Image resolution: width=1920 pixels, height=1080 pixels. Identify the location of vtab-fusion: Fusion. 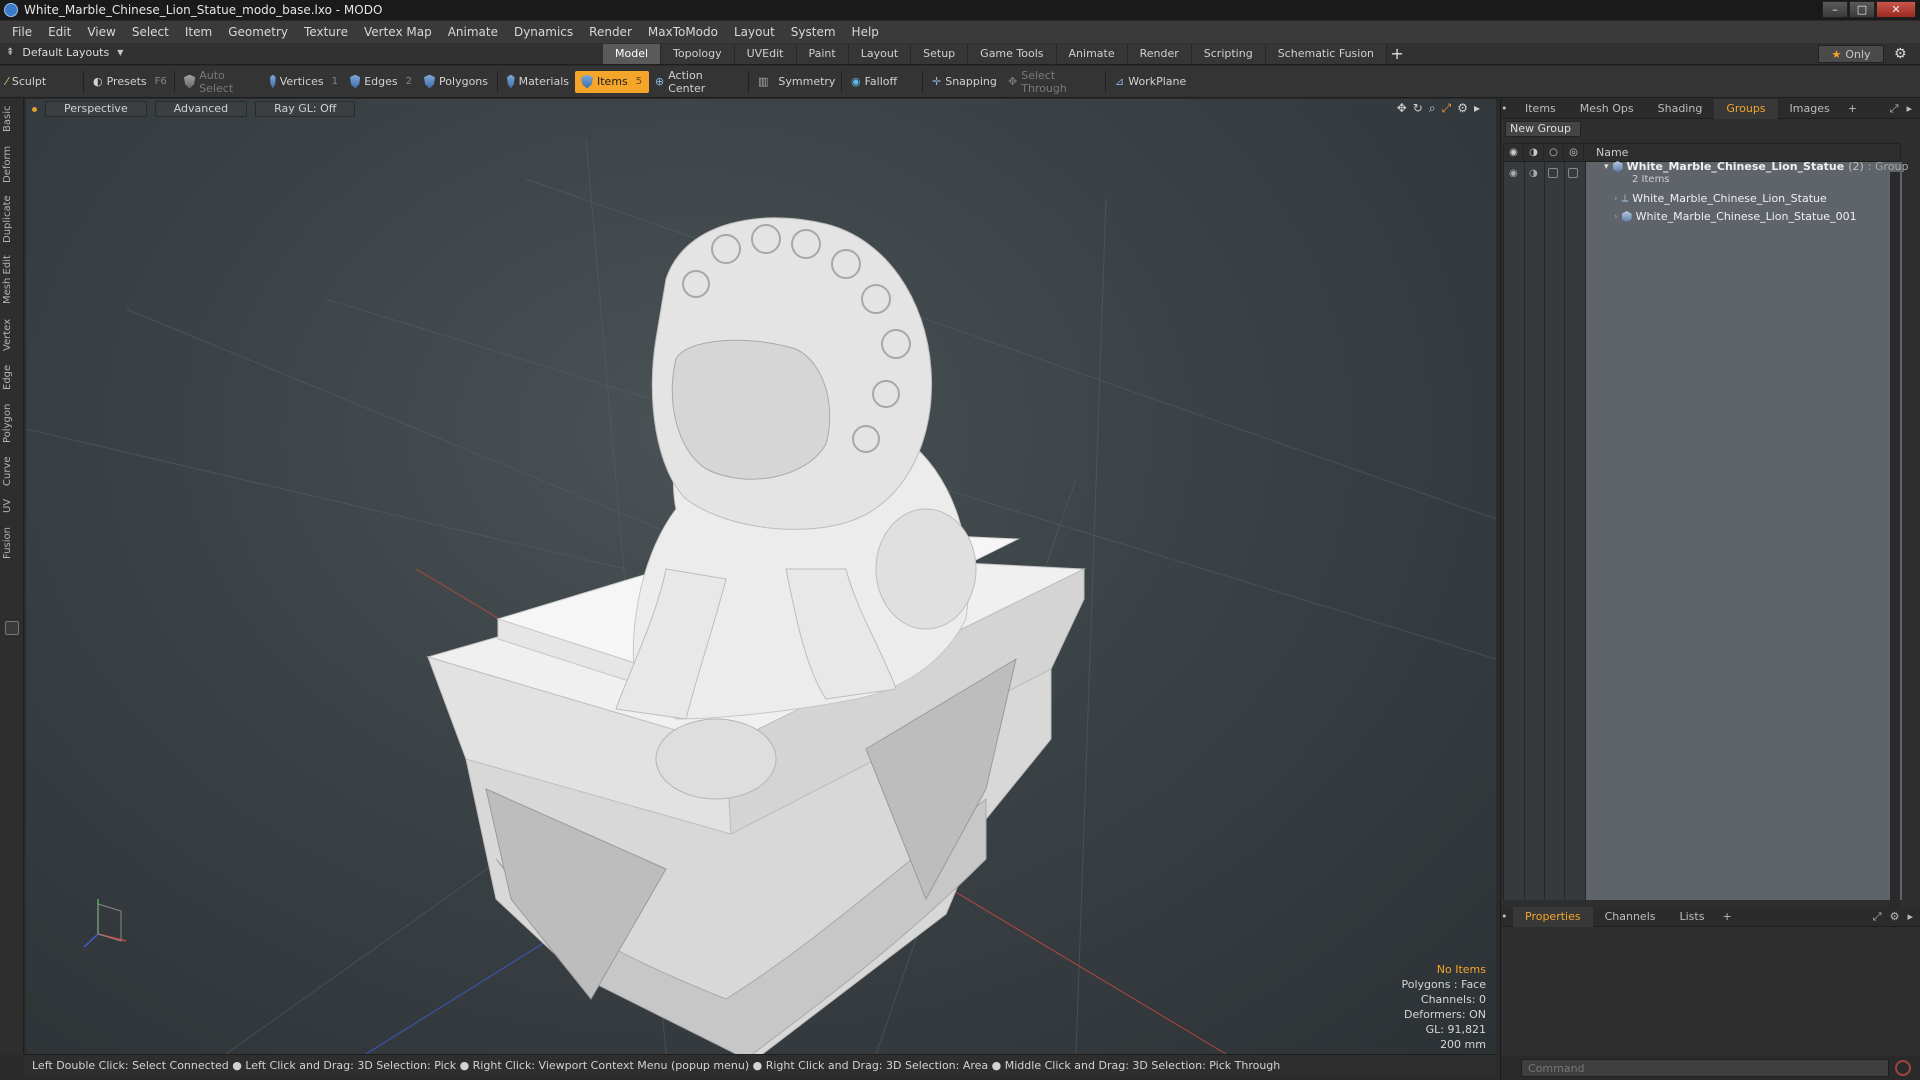
(12, 543).